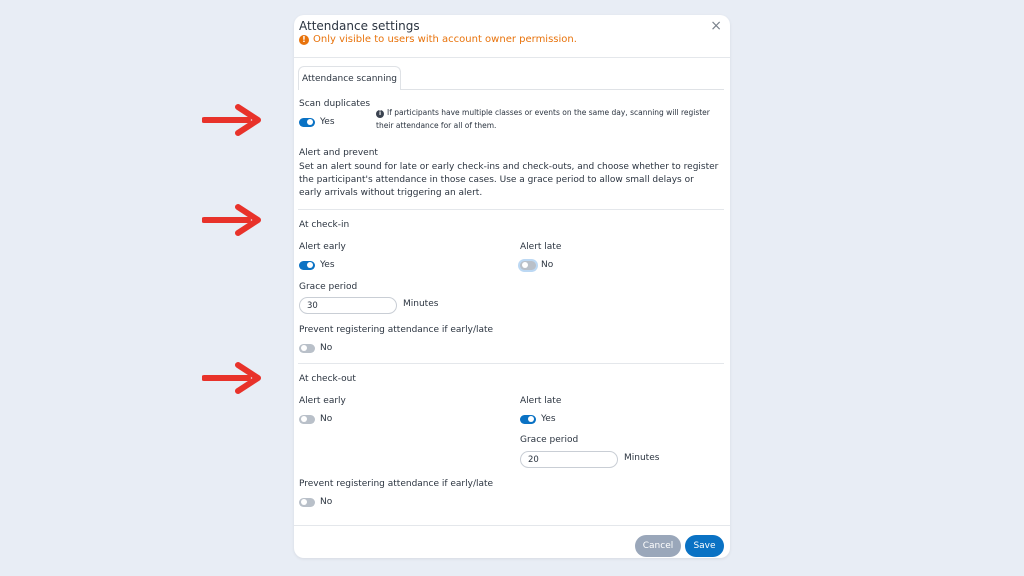  What do you see at coordinates (328, 287) in the screenshot?
I see `check-in-grace-period-label: Grace period` at bounding box center [328, 287].